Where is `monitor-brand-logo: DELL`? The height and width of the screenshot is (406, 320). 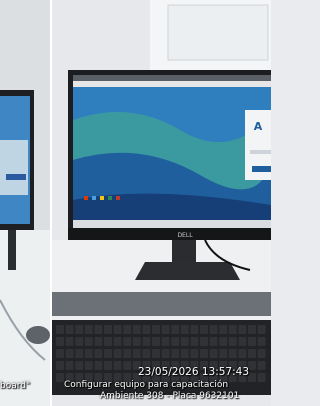 monitor-brand-logo: DELL is located at coordinates (185, 235).